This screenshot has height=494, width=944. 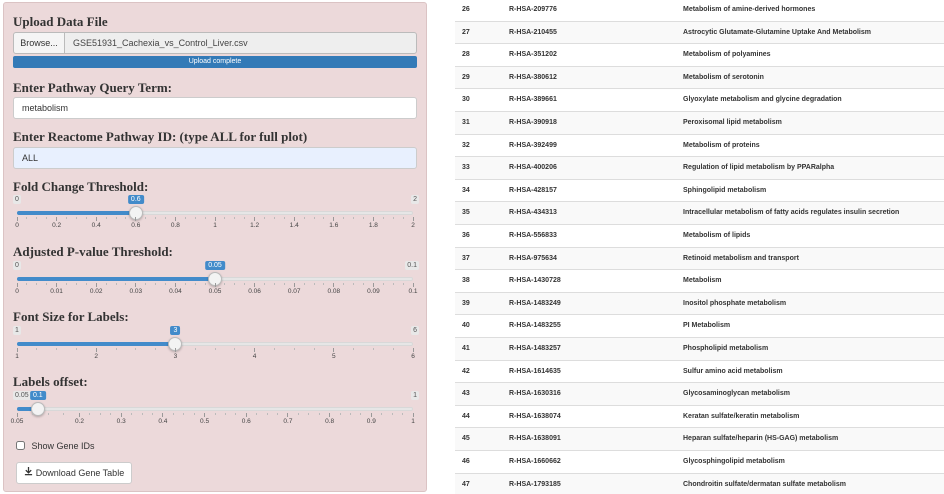 What do you see at coordinates (240, 43) in the screenshot?
I see `file-name-field: GSE51931_Cachexia_vs_Control_Liver.csv` at bounding box center [240, 43].